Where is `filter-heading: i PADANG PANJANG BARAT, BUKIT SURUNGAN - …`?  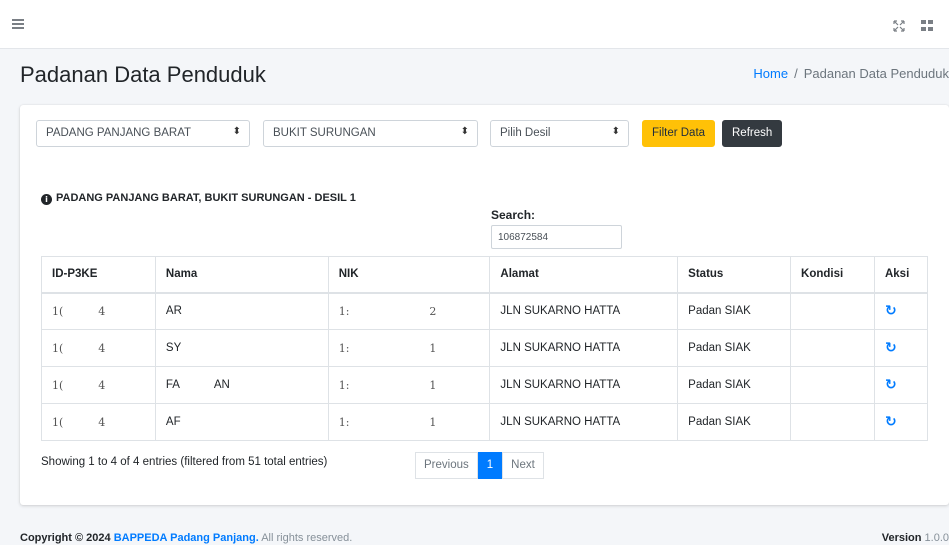 filter-heading: i PADANG PANJANG BARAT, BUKIT SURUNGAN - … is located at coordinates (198, 198).